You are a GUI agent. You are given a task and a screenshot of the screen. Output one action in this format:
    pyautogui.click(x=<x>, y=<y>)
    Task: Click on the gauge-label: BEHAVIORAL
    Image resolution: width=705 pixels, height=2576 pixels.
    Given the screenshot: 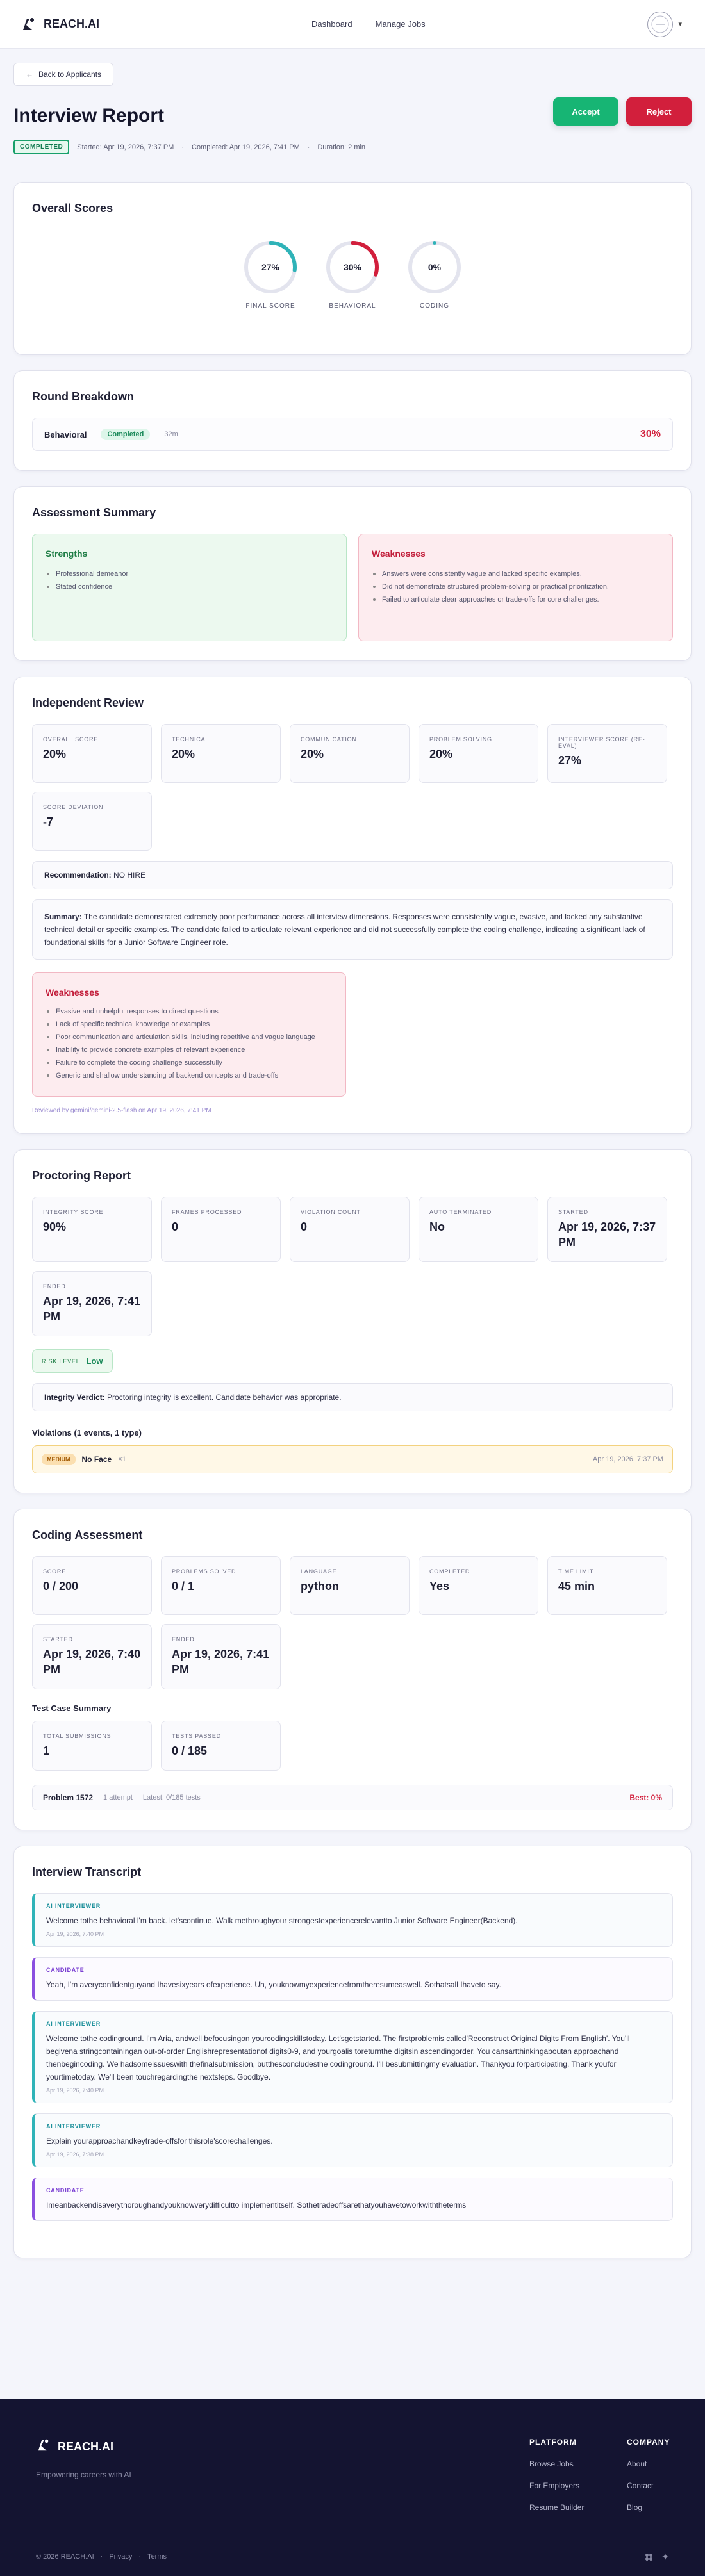 What is the action you would take?
    pyautogui.click(x=352, y=306)
    